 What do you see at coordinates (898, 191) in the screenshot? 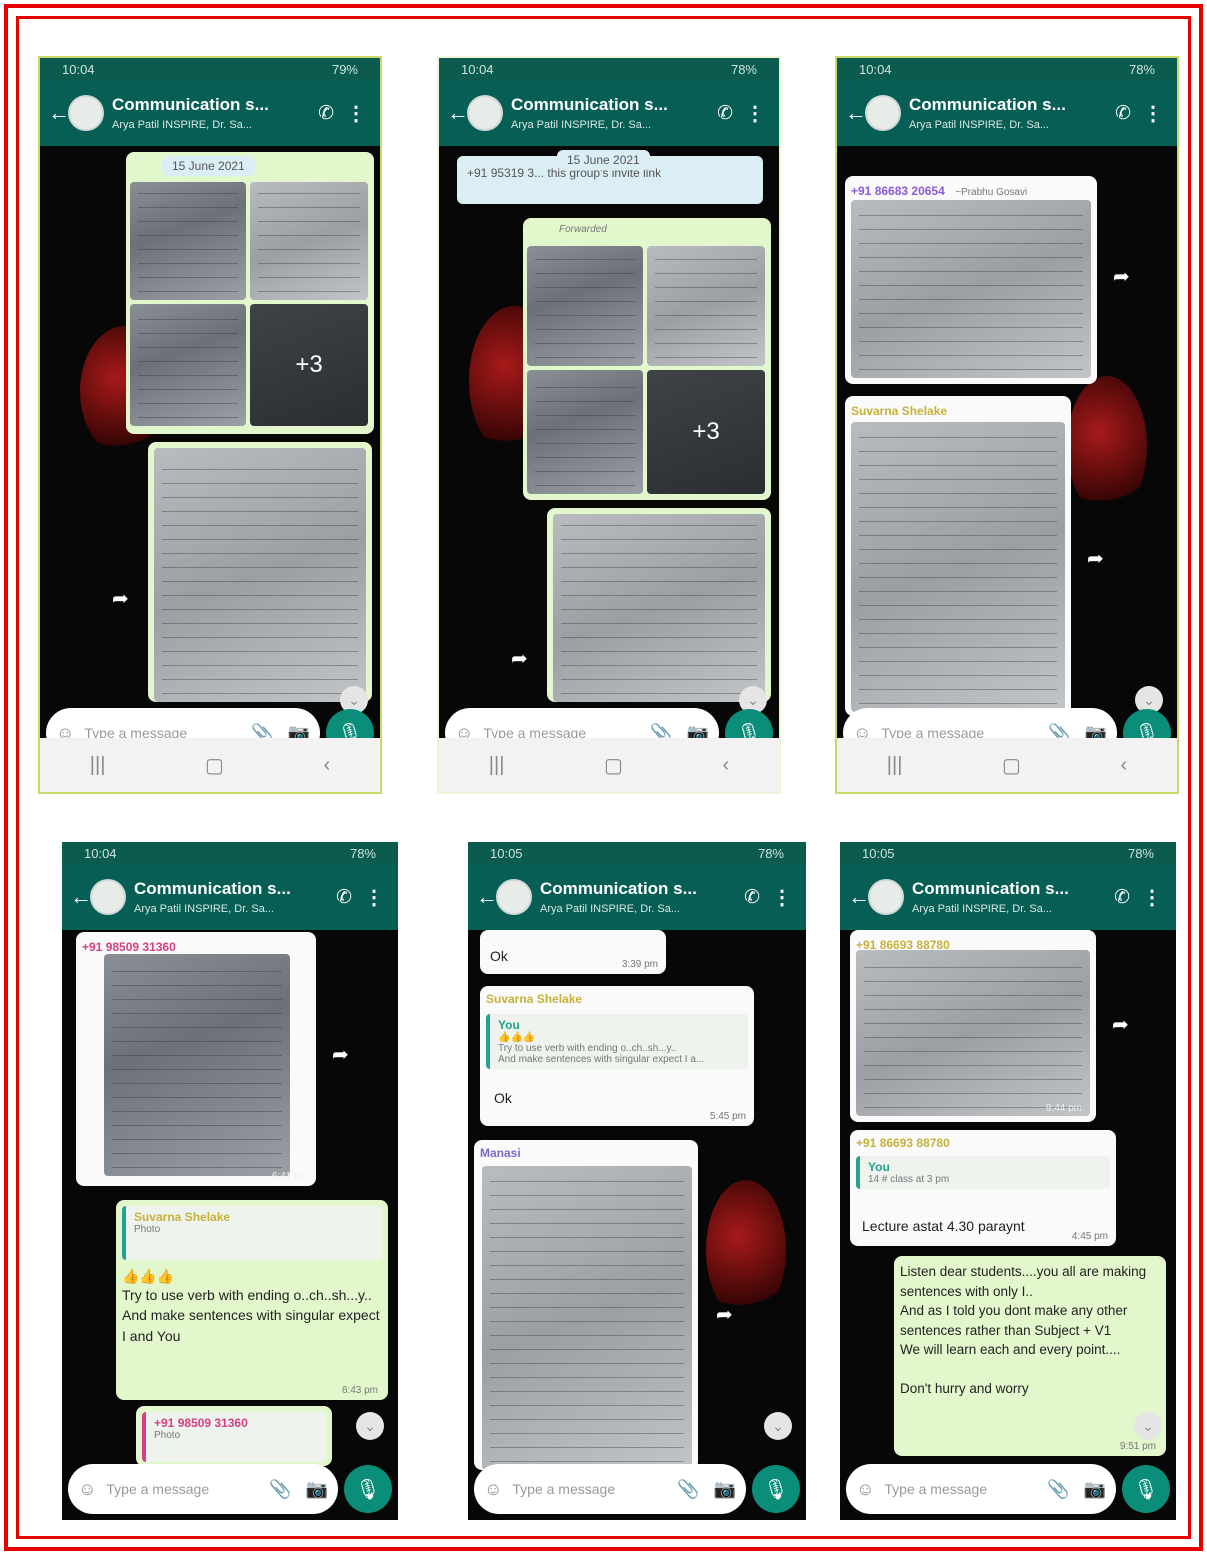
I see `sender-name: +91 86683 20654` at bounding box center [898, 191].